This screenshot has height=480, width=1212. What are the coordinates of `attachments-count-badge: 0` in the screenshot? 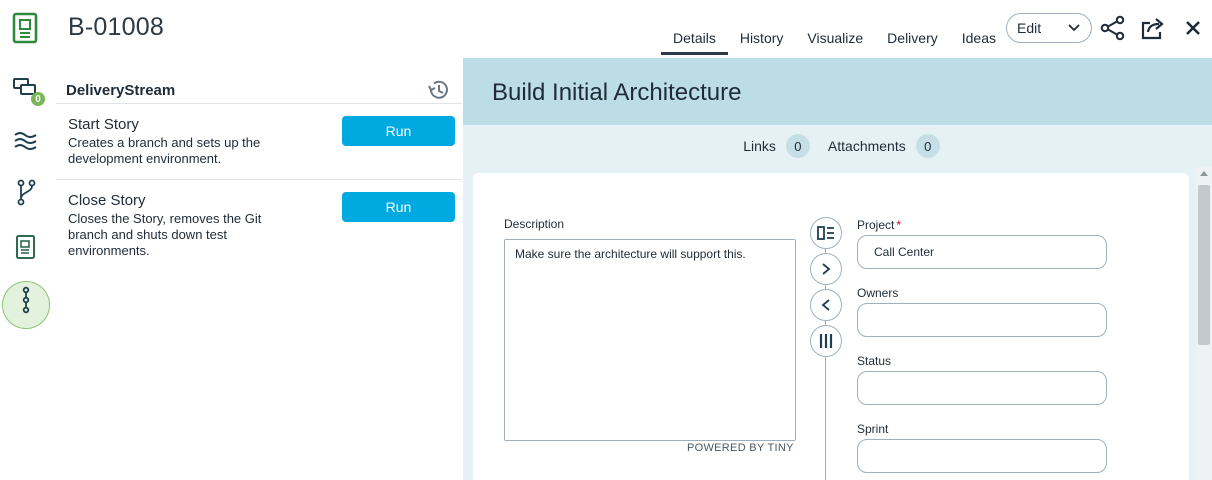 It's located at (927, 146).